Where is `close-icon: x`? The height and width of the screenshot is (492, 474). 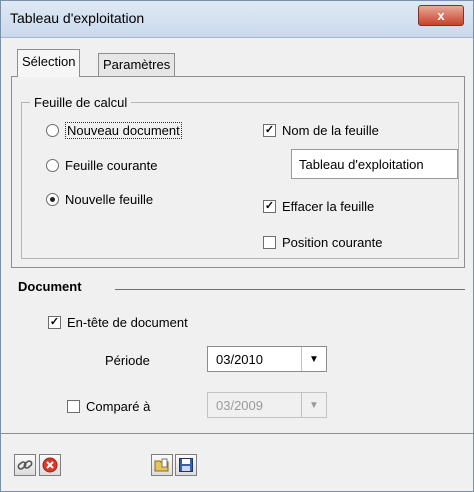 close-icon: x is located at coordinates (441, 15).